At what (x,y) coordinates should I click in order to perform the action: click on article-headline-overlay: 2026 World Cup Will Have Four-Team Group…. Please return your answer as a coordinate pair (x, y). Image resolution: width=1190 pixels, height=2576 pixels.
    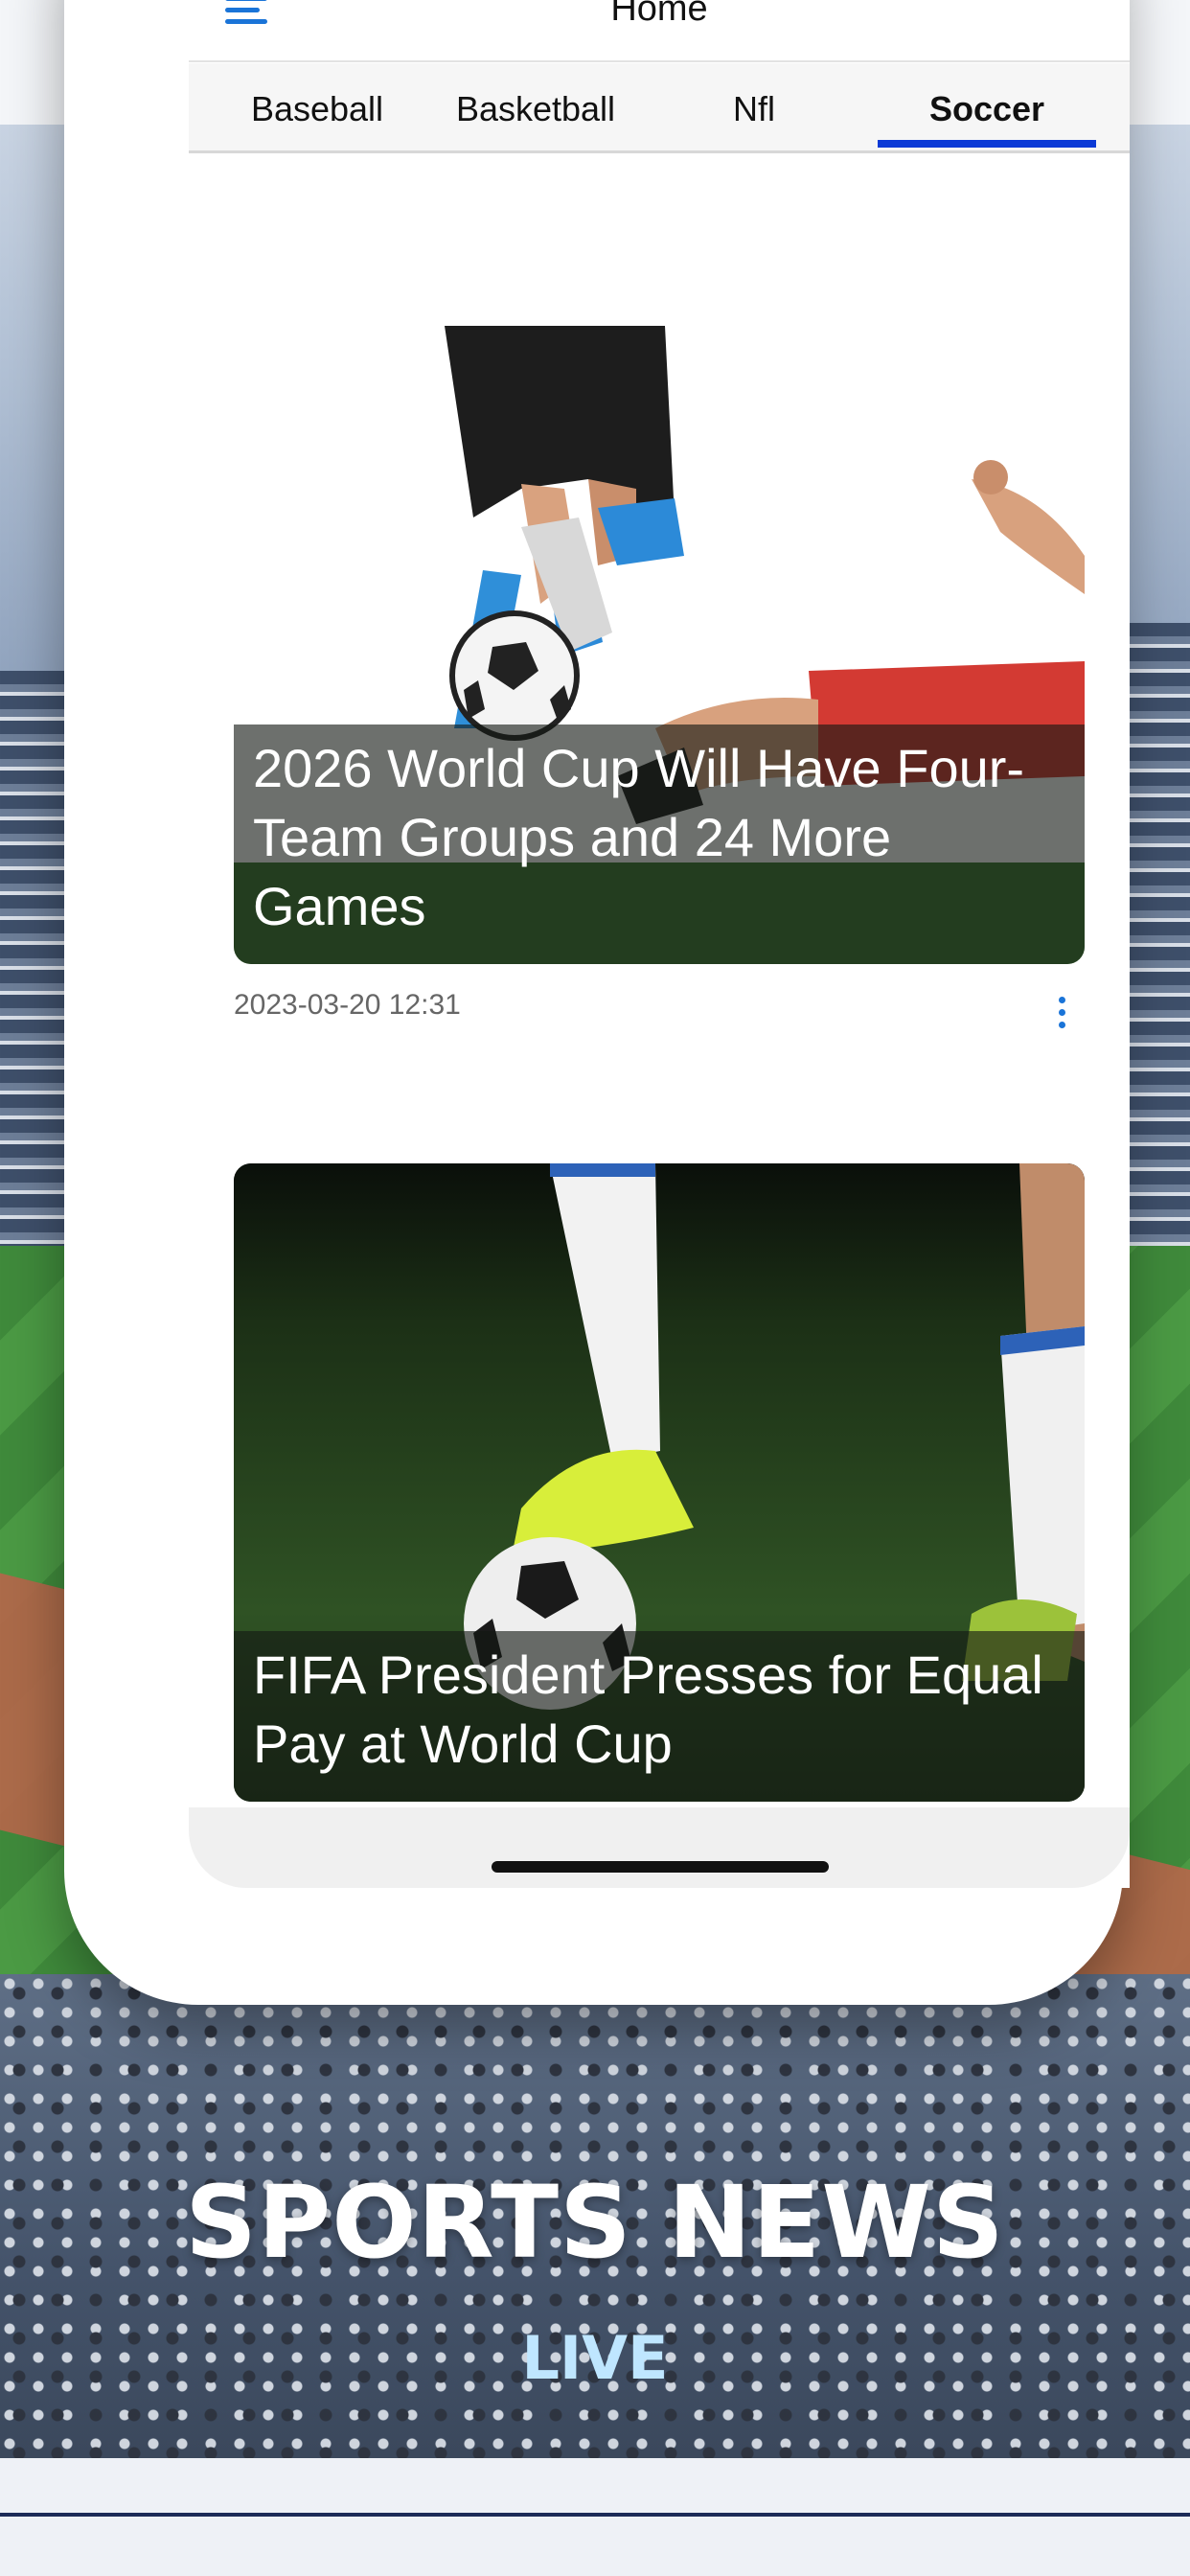
    Looking at the image, I should click on (660, 844).